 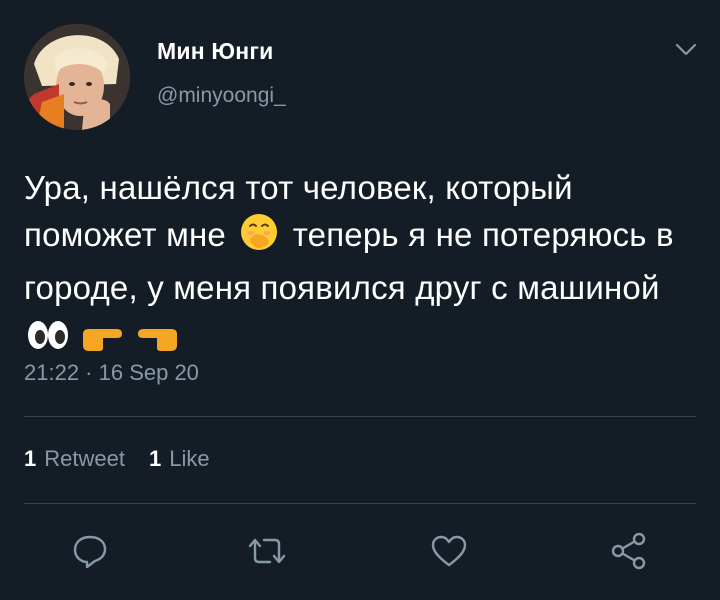 What do you see at coordinates (215, 51) in the screenshot?
I see `display-name: Мин Юнги` at bounding box center [215, 51].